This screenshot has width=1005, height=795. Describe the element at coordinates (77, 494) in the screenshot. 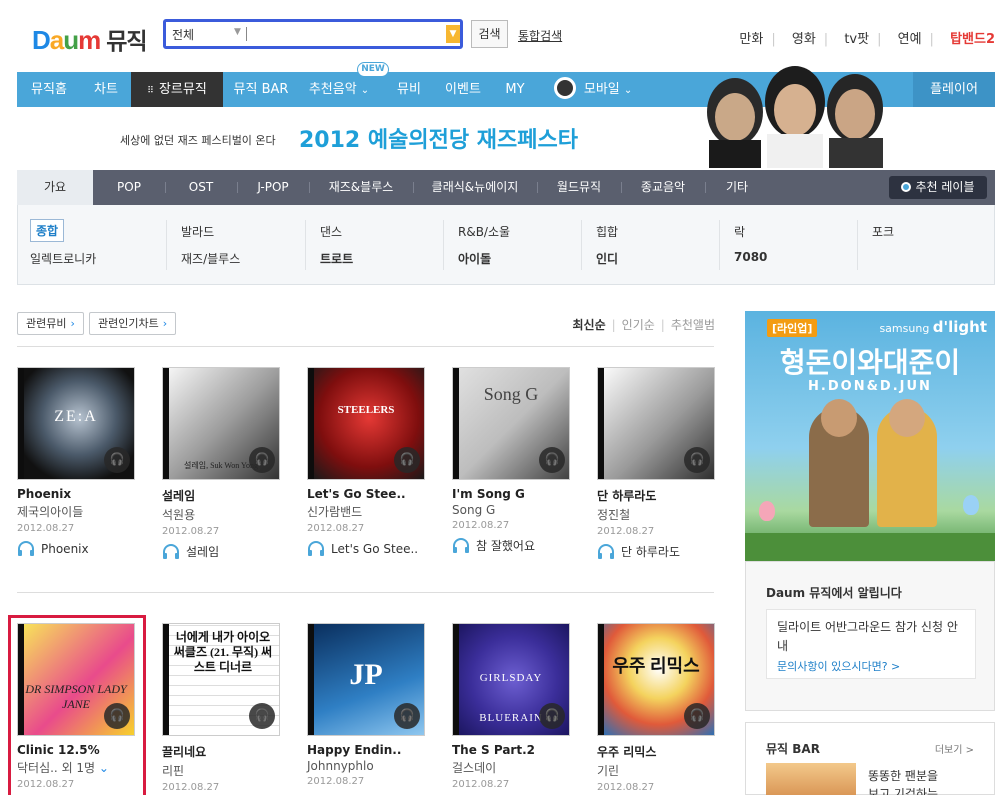

I see `album-title: Phoenix` at that location.